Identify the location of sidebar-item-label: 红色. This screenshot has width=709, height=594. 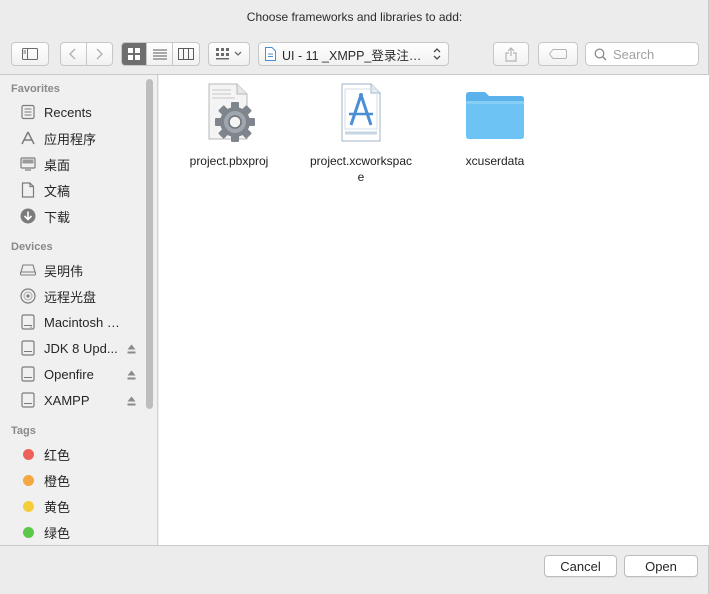
(57, 455).